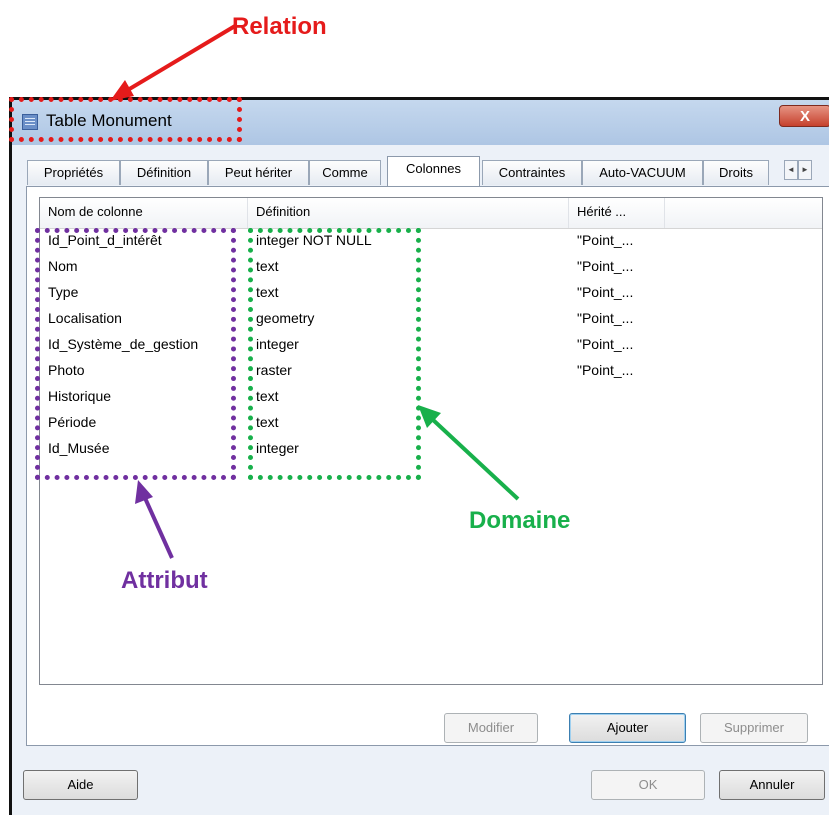  What do you see at coordinates (754, 728) in the screenshot?
I see `delete-button: Supprimer` at bounding box center [754, 728].